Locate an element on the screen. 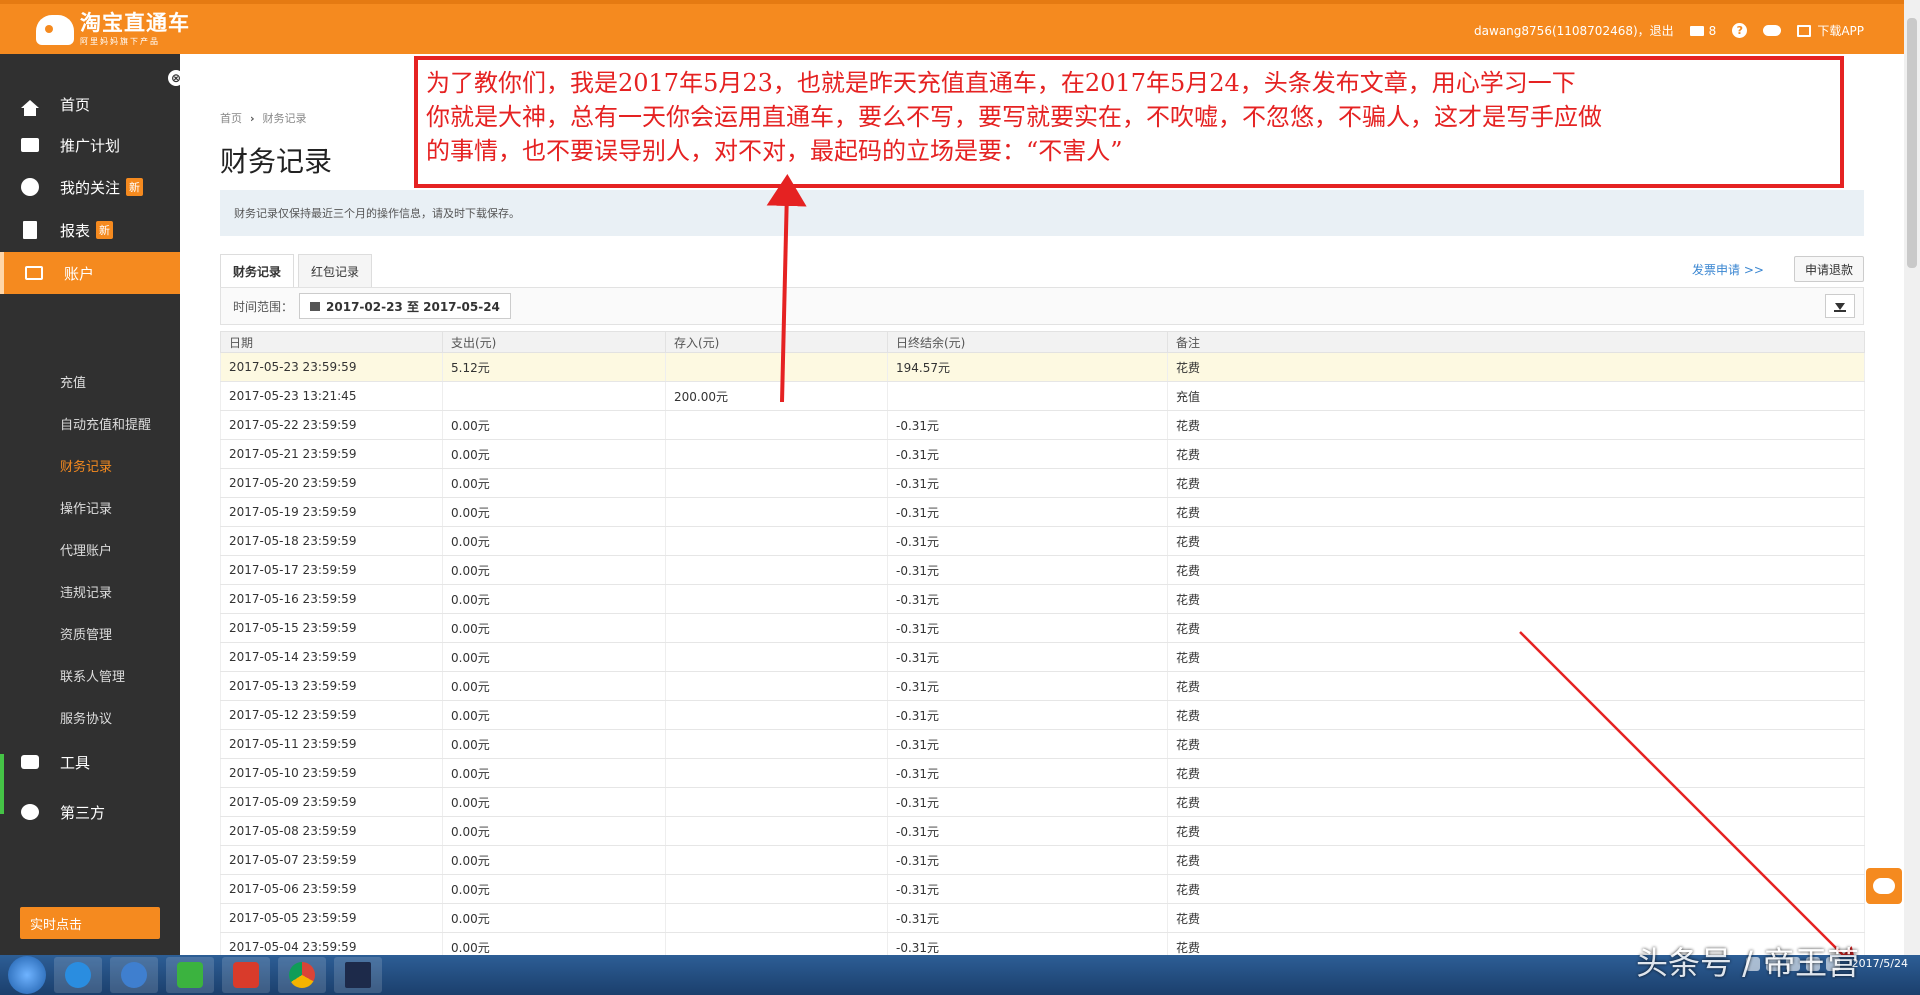  help-icon: ? is located at coordinates (1740, 30).